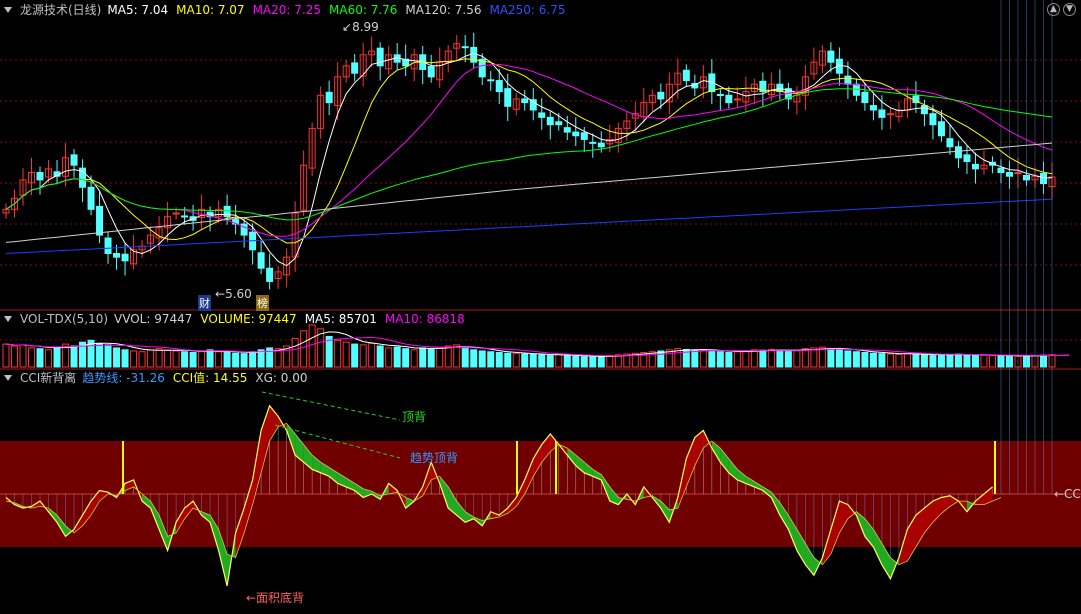 Image resolution: width=1081 pixels, height=614 pixels. Describe the element at coordinates (233, 294) in the screenshot. I see `low-price-label: ←5.60` at that location.